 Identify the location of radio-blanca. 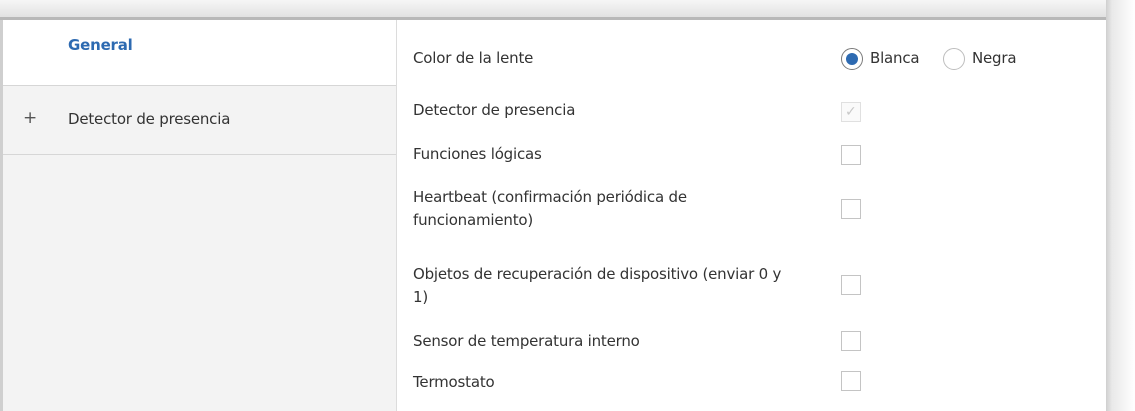
(852, 59).